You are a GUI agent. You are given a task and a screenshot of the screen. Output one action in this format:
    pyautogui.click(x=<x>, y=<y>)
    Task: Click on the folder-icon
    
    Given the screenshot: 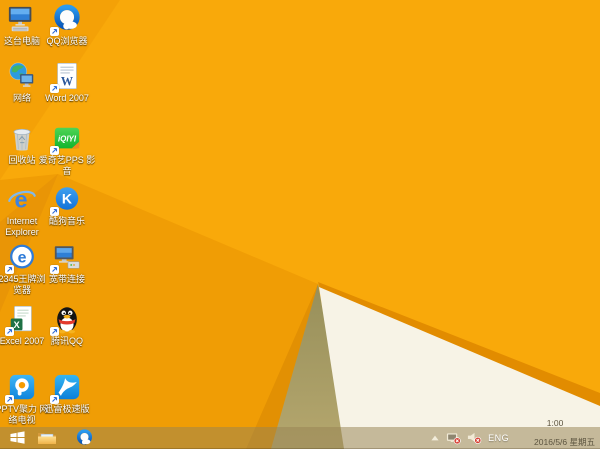 What is the action you would take?
    pyautogui.click(x=47, y=438)
    